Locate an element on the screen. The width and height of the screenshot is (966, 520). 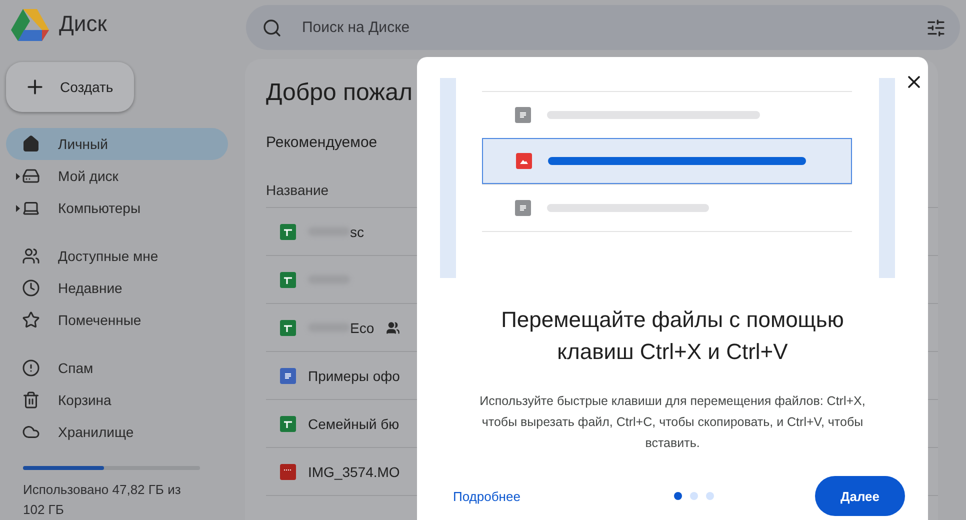
nav-item: Недавние is located at coordinates (117, 288).